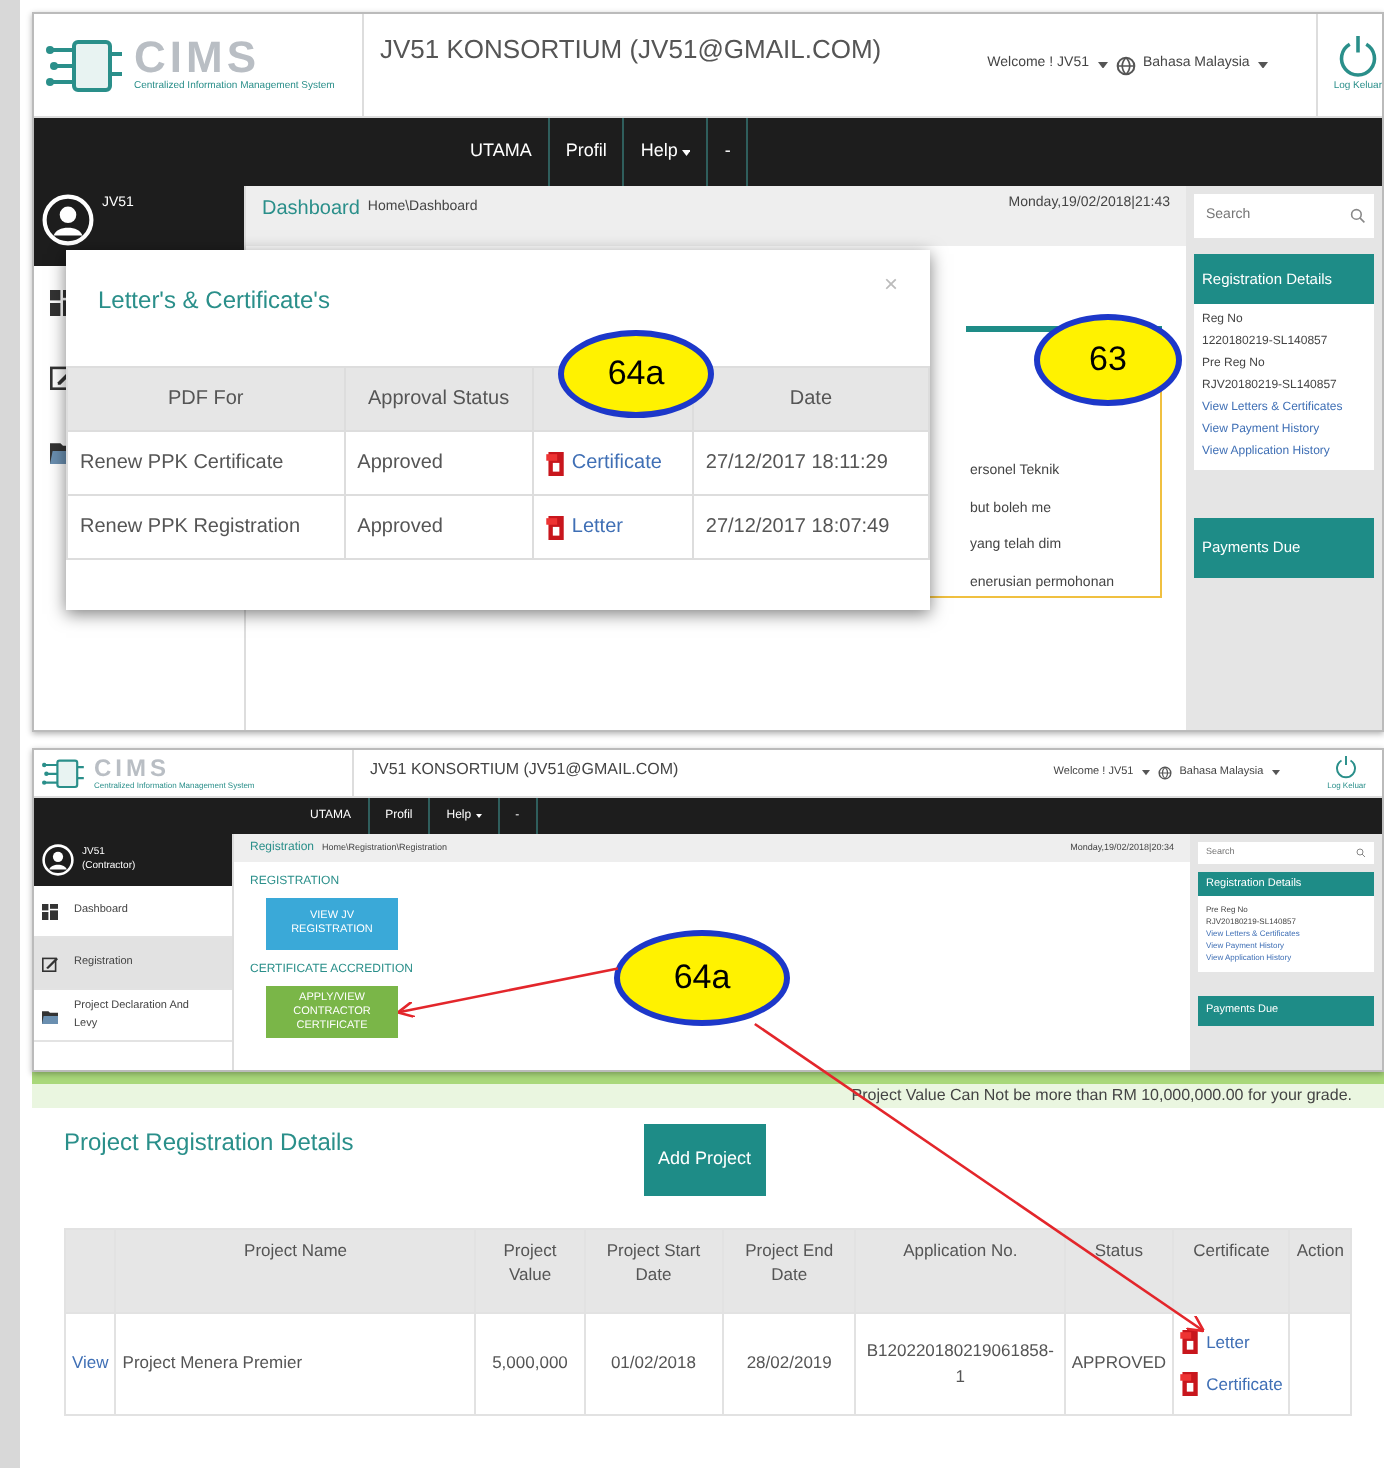 The image size is (1384, 1468). Describe the element at coordinates (1244, 1384) in the screenshot. I see `certificate-link: Certificate` at that location.